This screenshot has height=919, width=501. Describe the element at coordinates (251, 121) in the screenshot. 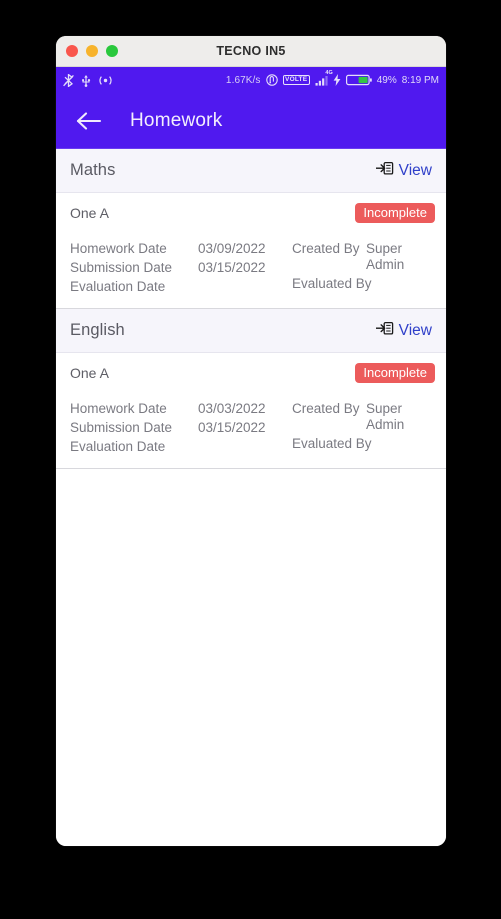

I see `app-bar: Homework` at that location.